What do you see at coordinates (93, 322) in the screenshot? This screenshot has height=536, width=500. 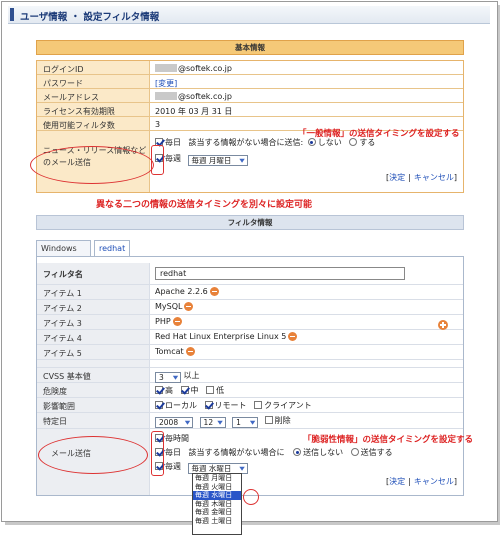 I see `label-item-3: アイテム 3` at bounding box center [93, 322].